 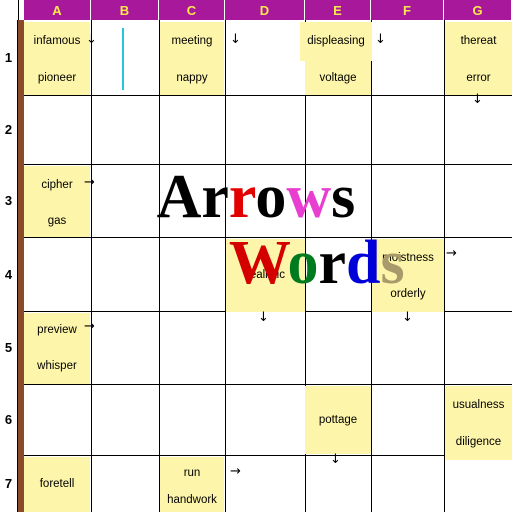 I want to click on arrow-b5-right: →, so click(x=89, y=326).